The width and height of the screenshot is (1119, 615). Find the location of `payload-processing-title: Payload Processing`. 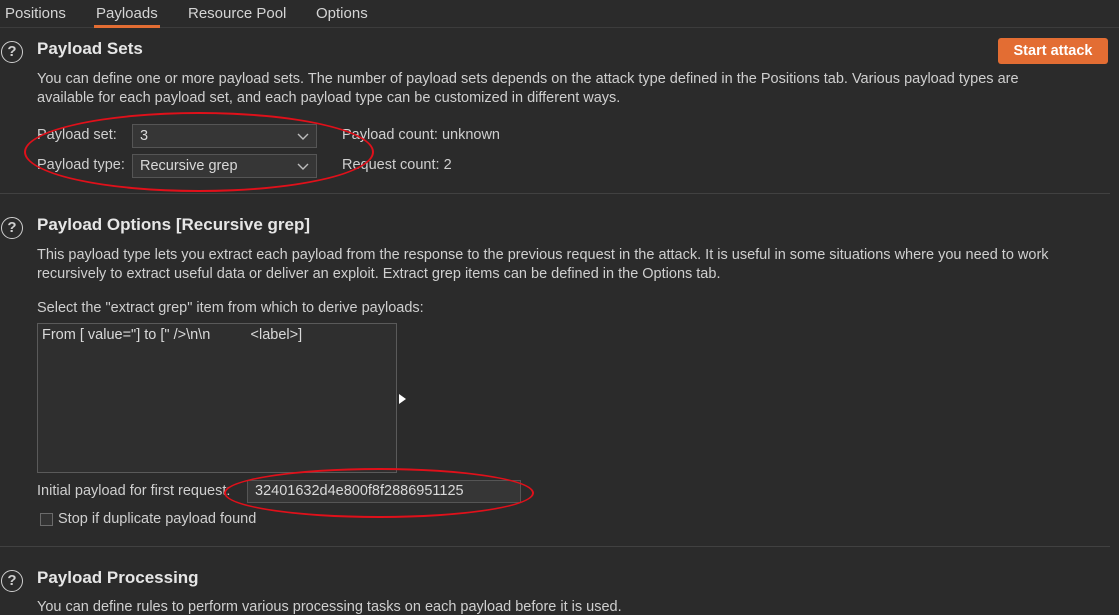

payload-processing-title: Payload Processing is located at coordinates (118, 577).